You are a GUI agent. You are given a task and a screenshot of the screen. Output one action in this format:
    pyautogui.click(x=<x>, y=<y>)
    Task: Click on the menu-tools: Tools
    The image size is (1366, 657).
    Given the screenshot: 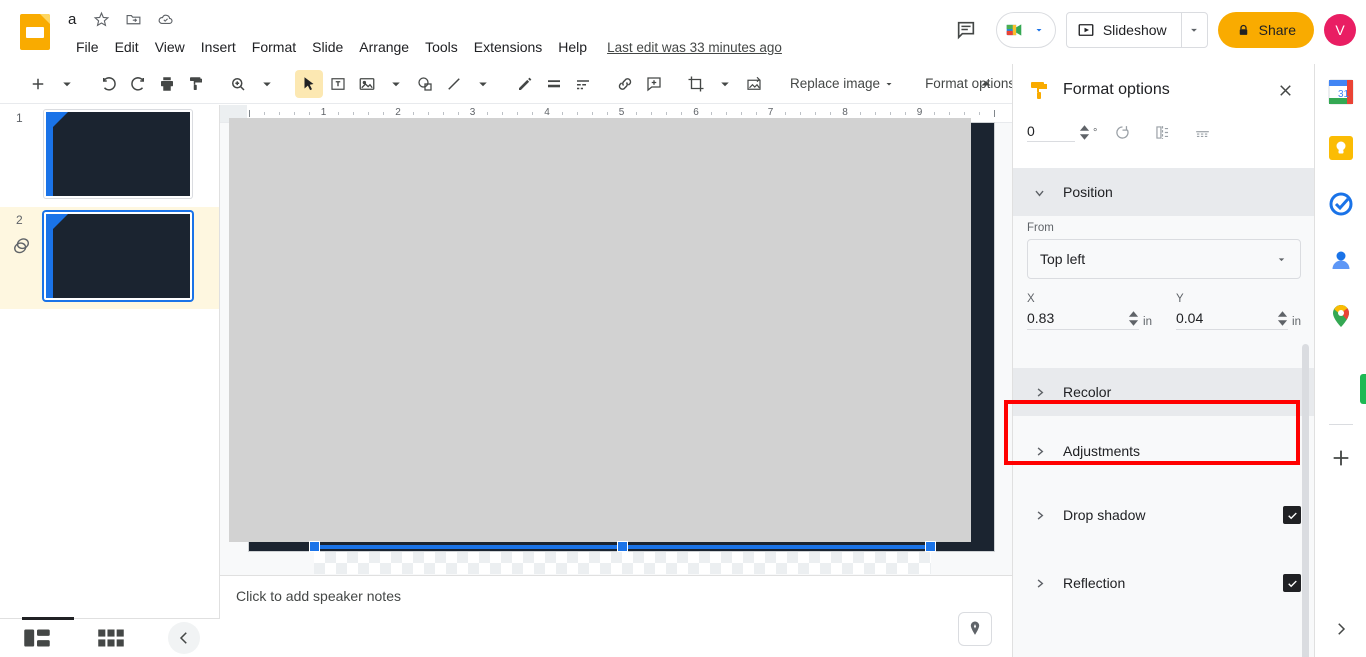 What is the action you would take?
    pyautogui.click(x=441, y=47)
    